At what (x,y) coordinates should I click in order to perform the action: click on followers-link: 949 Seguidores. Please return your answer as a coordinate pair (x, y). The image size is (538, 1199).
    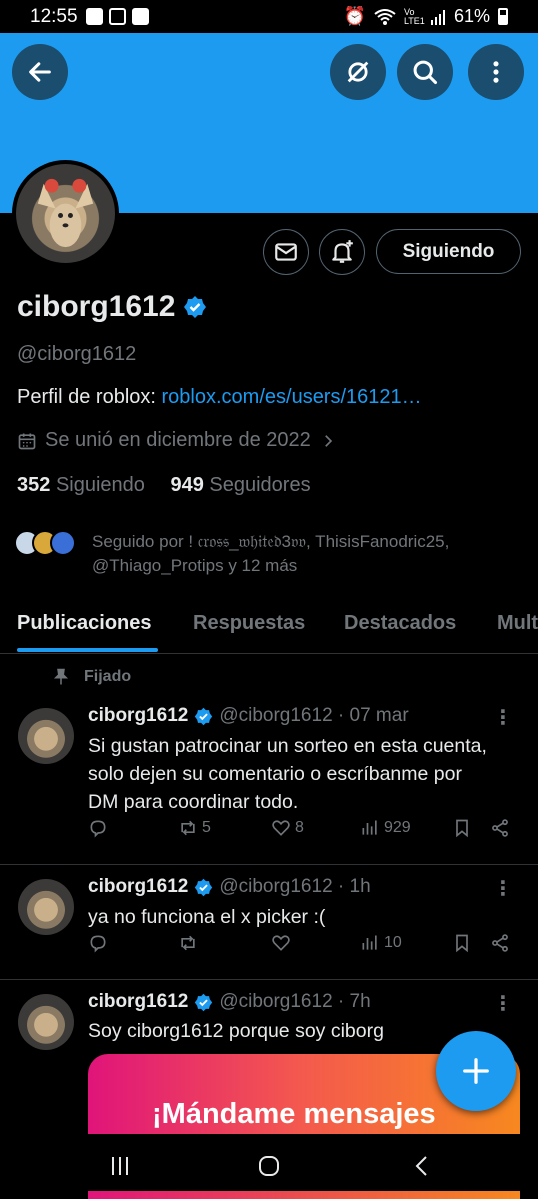
    Looking at the image, I should click on (240, 485).